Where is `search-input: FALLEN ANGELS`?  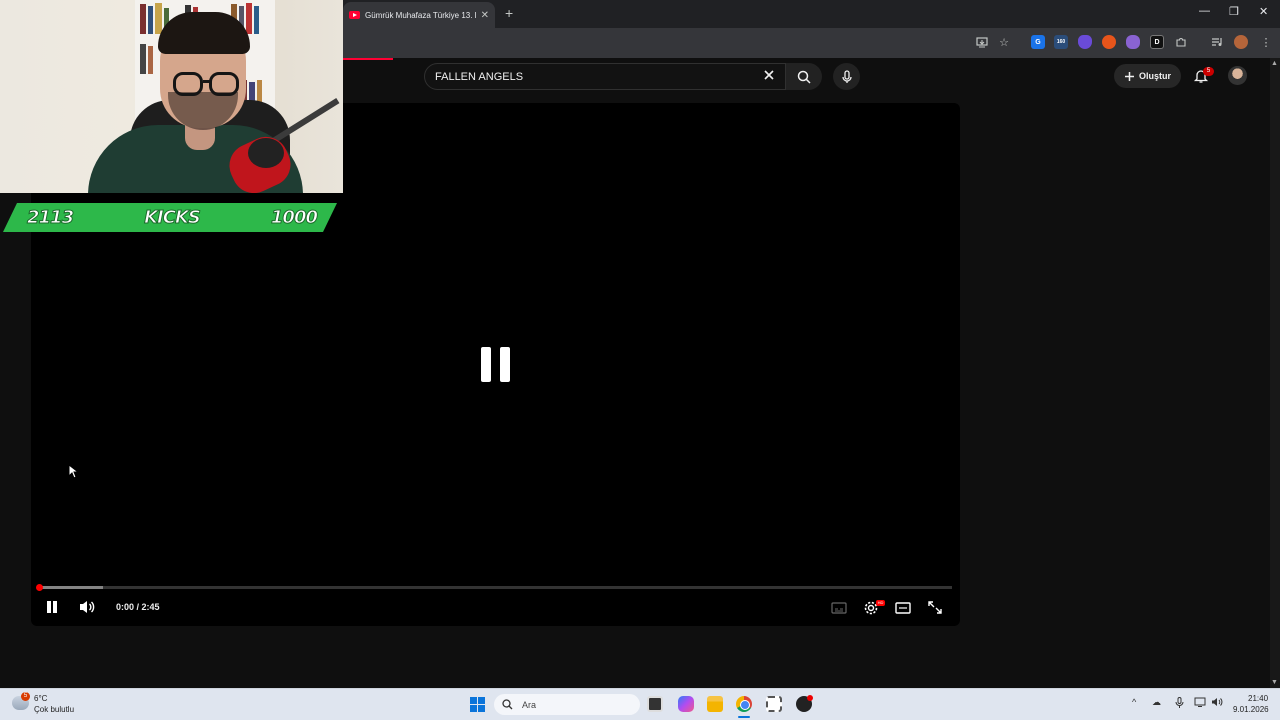
search-input: FALLEN ANGELS is located at coordinates (605, 76).